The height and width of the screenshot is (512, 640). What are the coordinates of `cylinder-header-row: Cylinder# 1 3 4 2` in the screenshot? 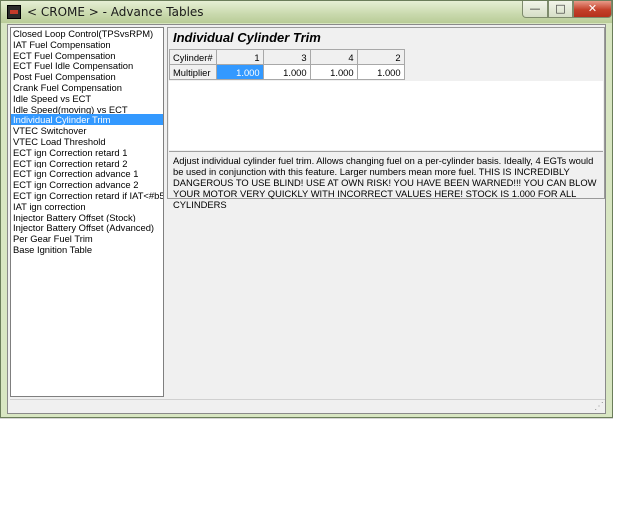 It's located at (287, 57).